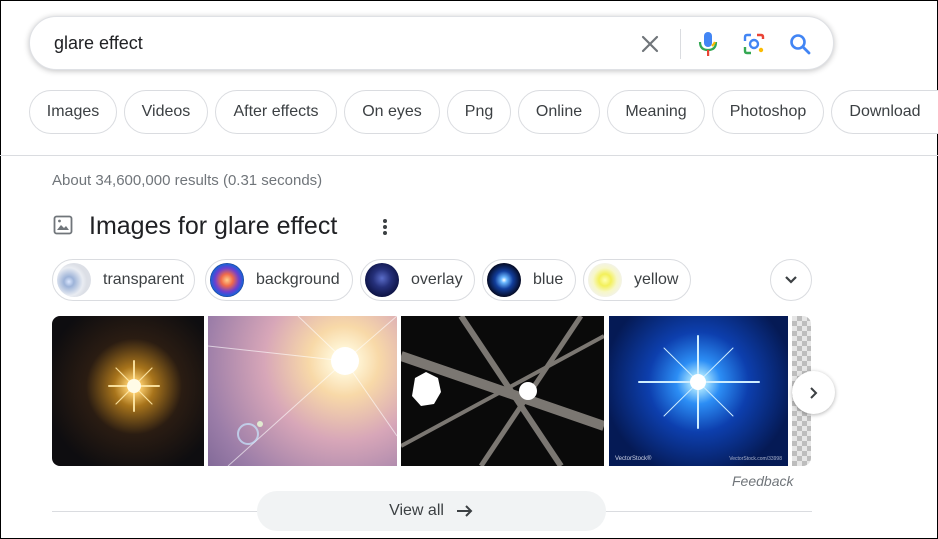 The height and width of the screenshot is (539, 938). I want to click on chip-png: Png, so click(479, 112).